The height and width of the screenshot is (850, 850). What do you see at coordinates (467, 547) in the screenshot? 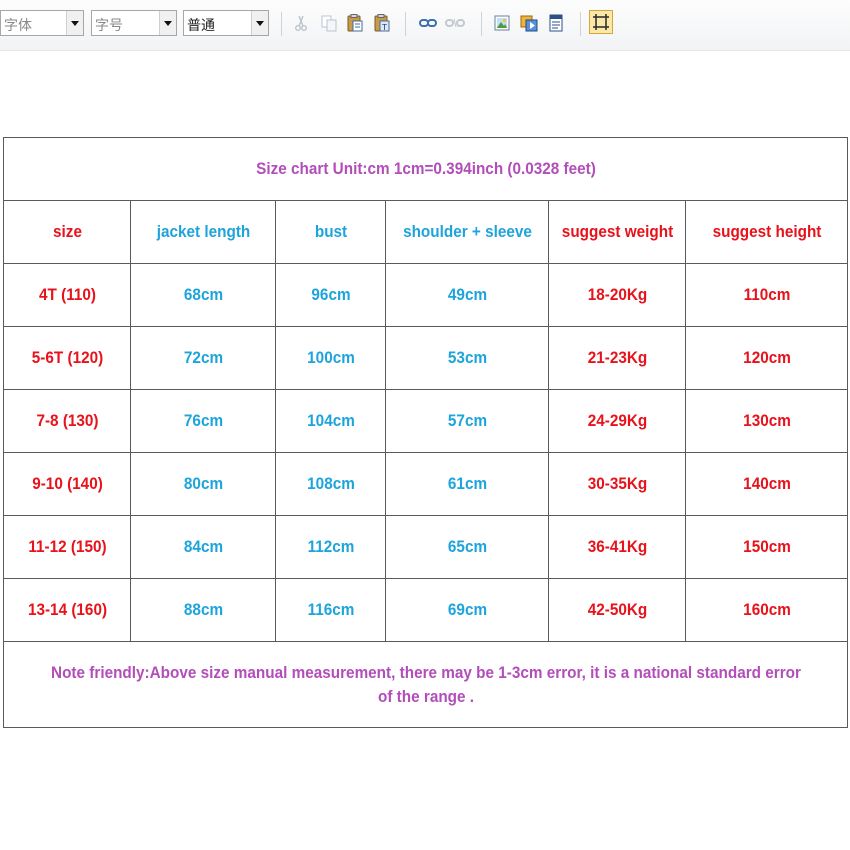
I see `cell-shoulder-sleeve: 65cm` at bounding box center [467, 547].